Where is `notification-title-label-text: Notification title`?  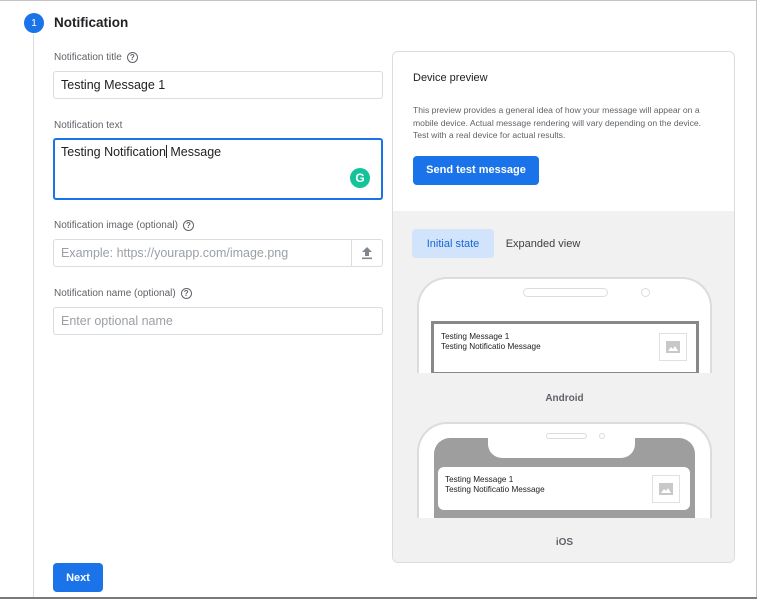 notification-title-label-text: Notification title is located at coordinates (88, 57).